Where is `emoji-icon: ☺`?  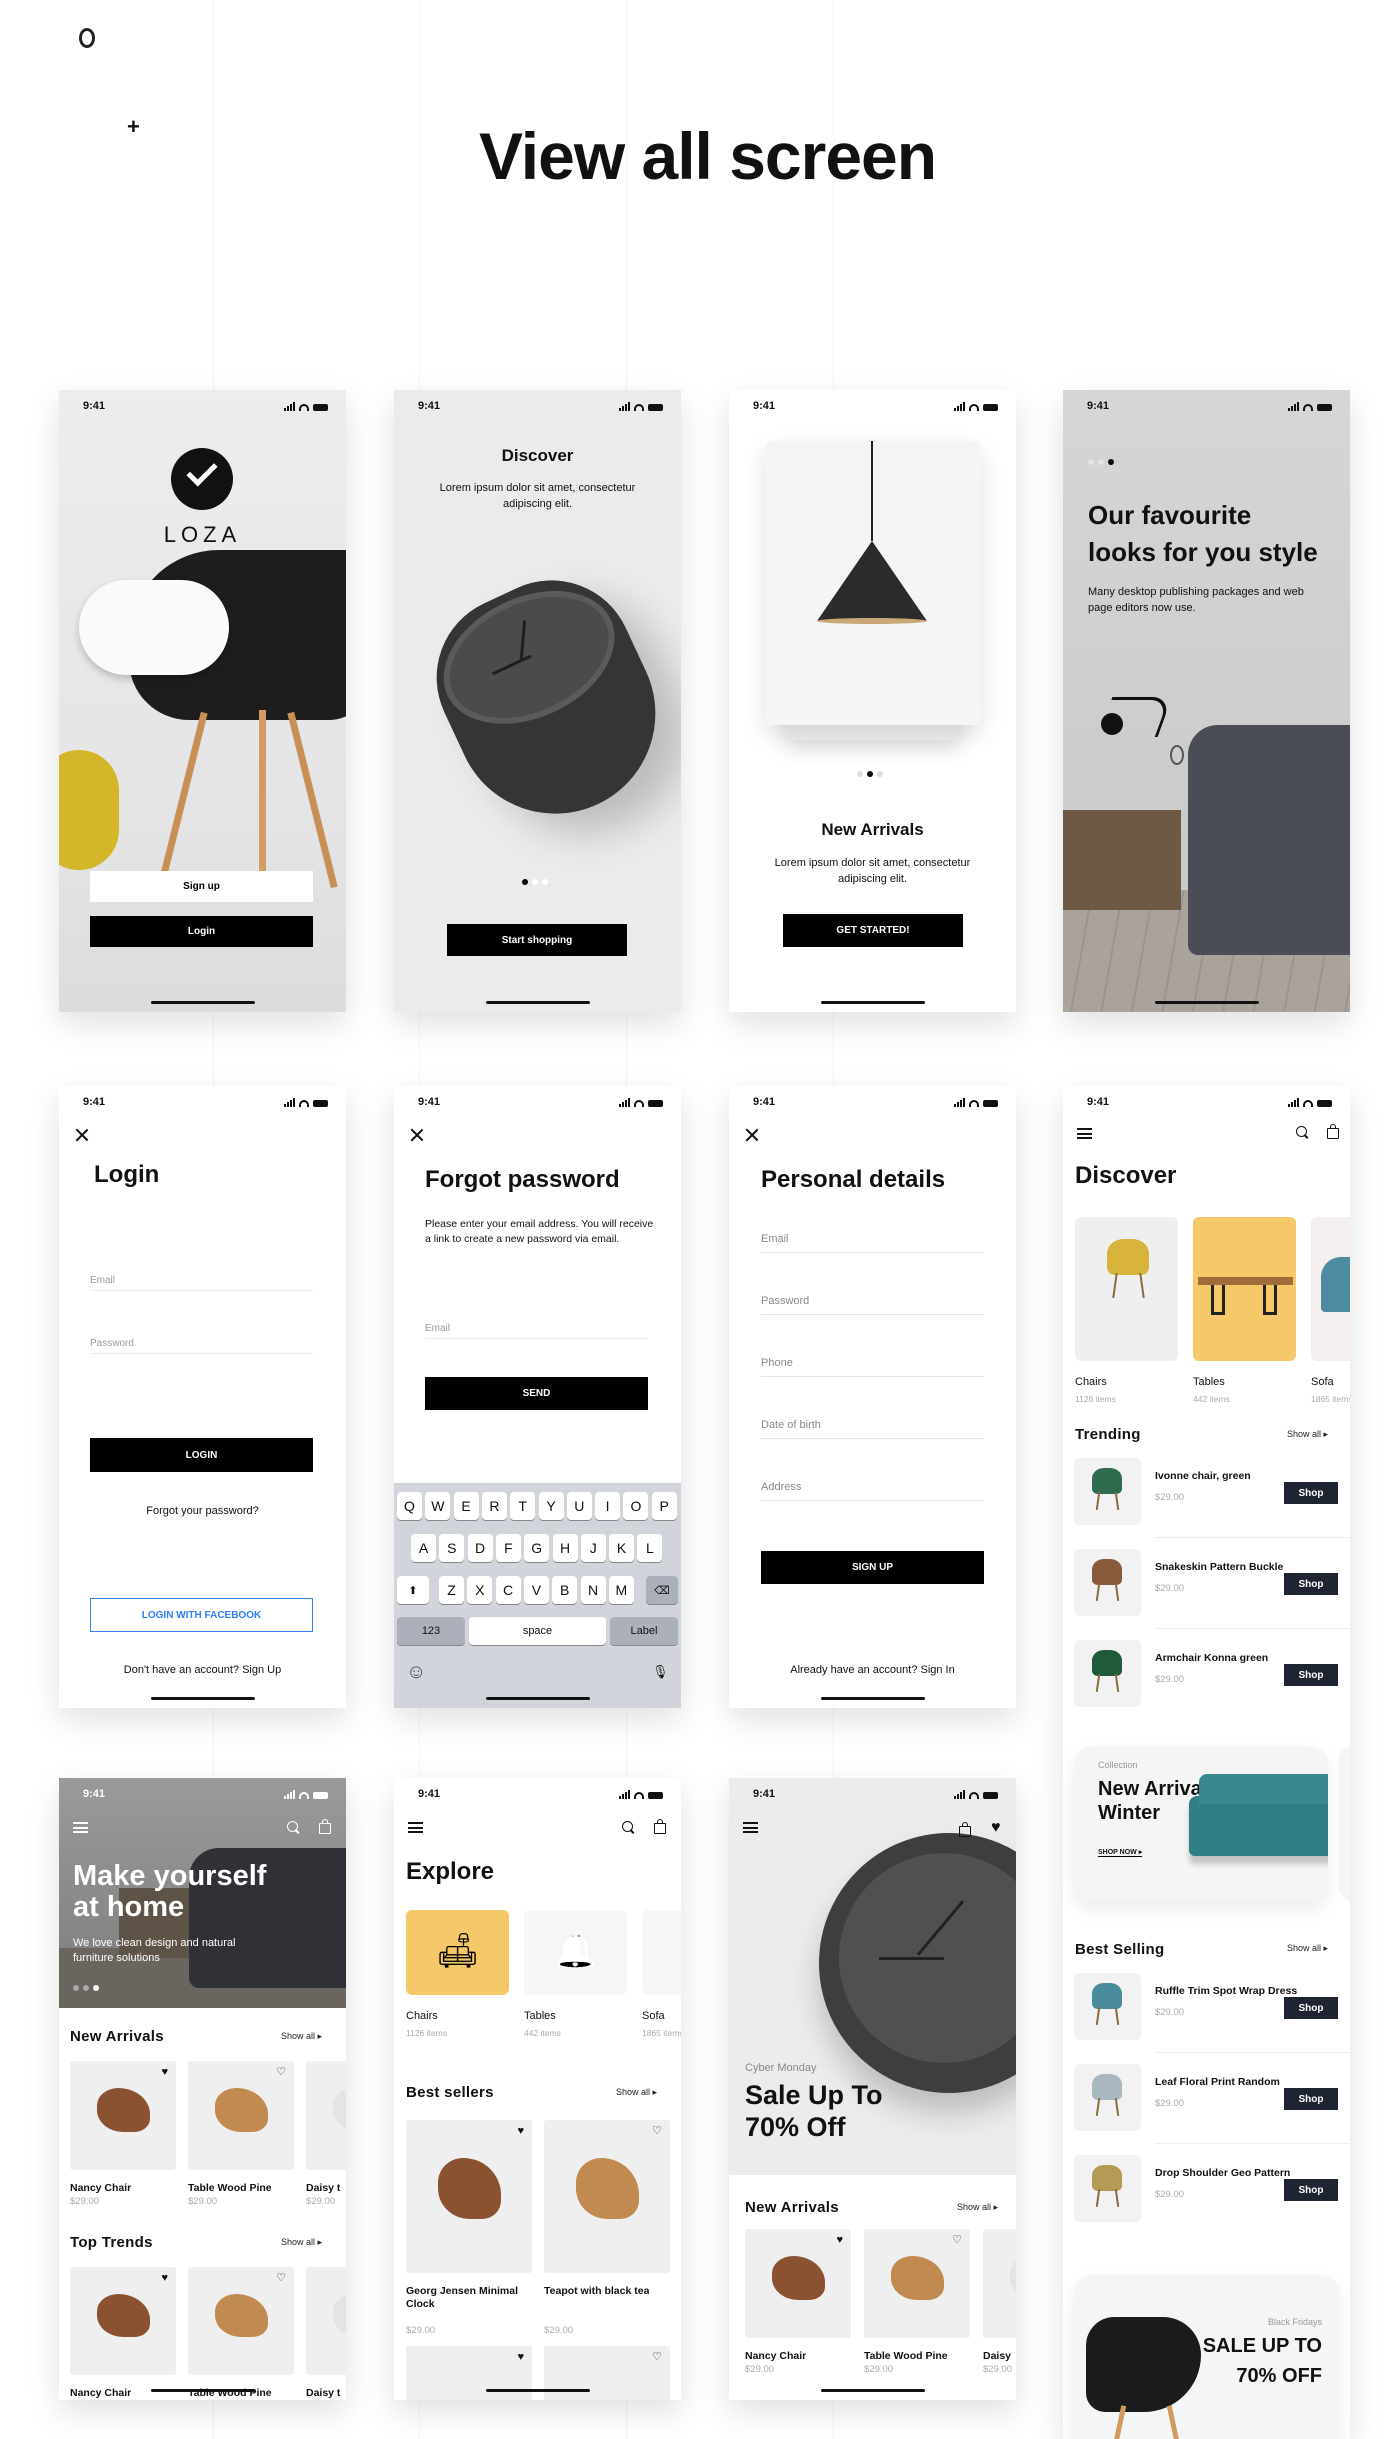
emoji-icon: ☺ is located at coordinates (416, 1672).